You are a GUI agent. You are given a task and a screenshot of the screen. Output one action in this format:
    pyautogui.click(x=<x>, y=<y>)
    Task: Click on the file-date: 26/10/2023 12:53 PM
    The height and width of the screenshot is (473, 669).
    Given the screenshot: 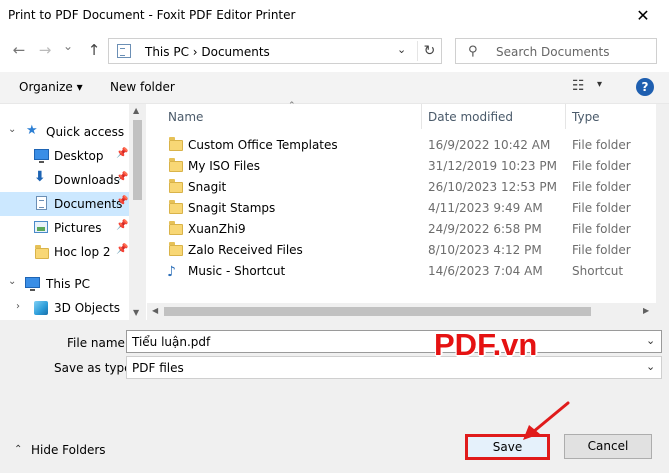 What is the action you would take?
    pyautogui.click(x=492, y=187)
    